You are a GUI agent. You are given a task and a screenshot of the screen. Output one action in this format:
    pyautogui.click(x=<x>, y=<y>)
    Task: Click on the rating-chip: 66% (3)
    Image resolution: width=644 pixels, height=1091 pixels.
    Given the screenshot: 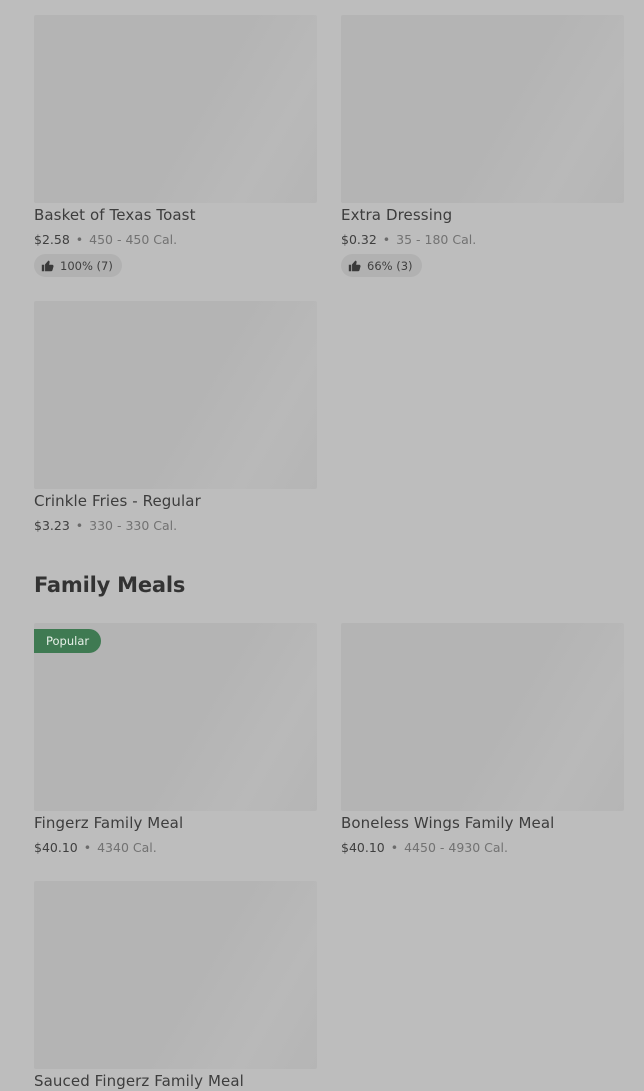 What is the action you would take?
    pyautogui.click(x=381, y=265)
    